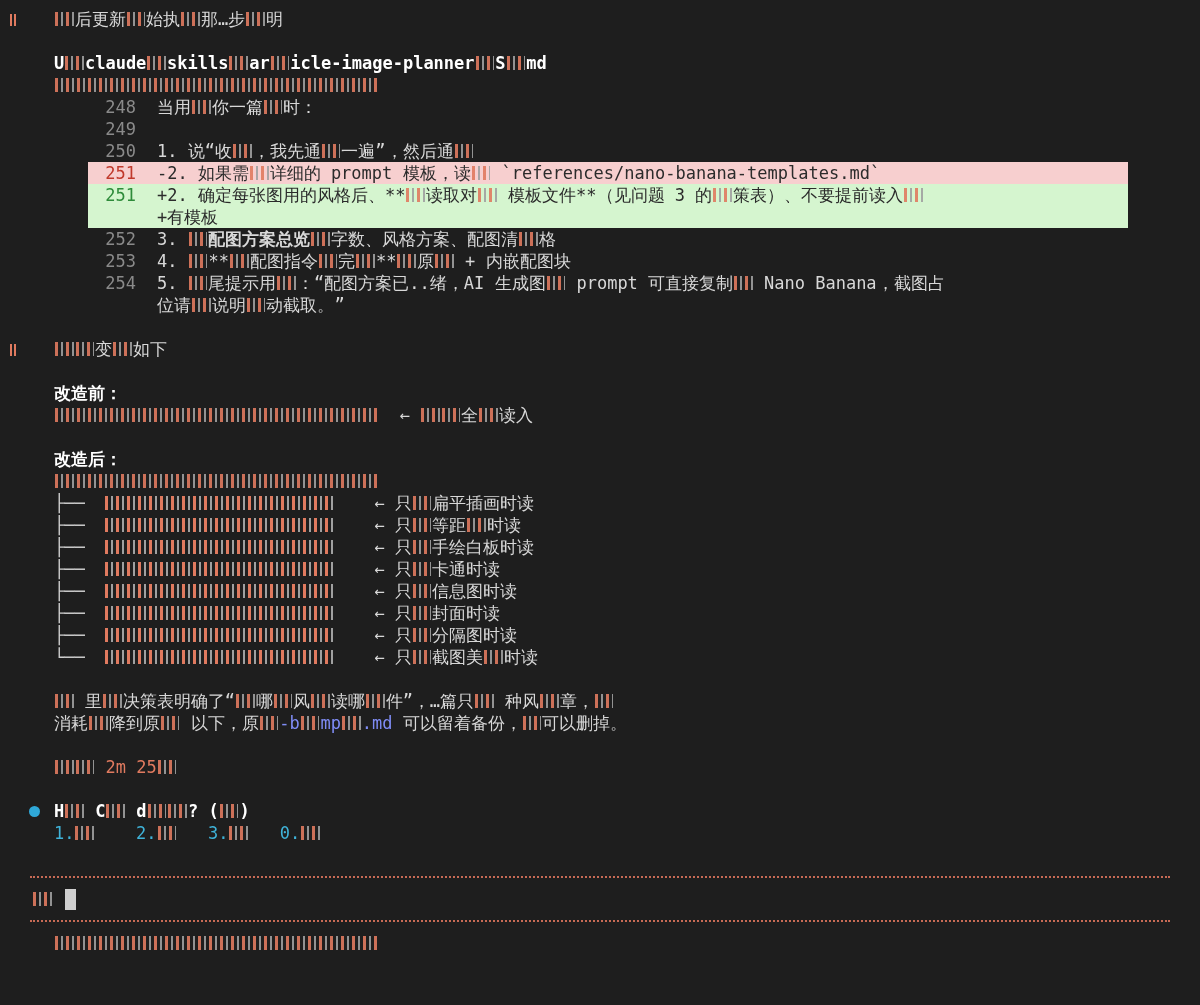 This screenshot has height=1005, width=1200. I want to click on terminal-text: icle-image-planner, so click(382, 63).